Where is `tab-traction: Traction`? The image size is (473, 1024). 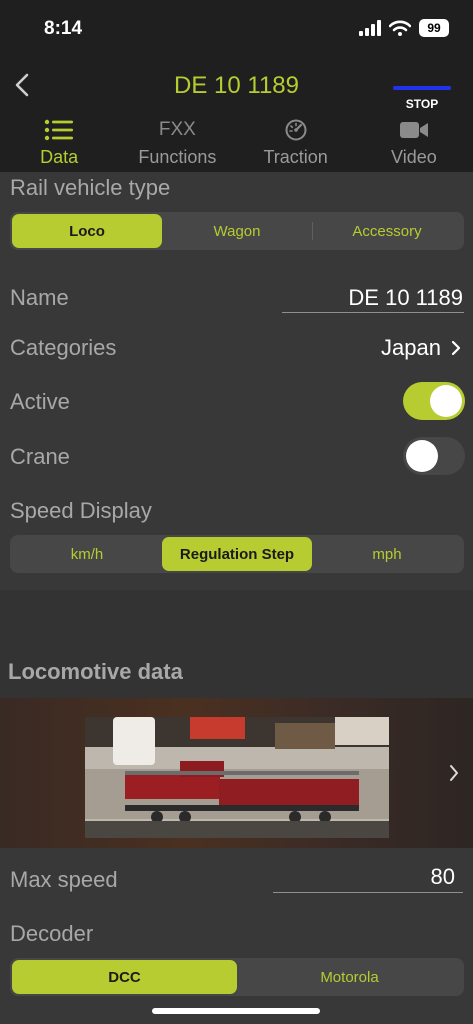 tab-traction: Traction is located at coordinates (296, 141).